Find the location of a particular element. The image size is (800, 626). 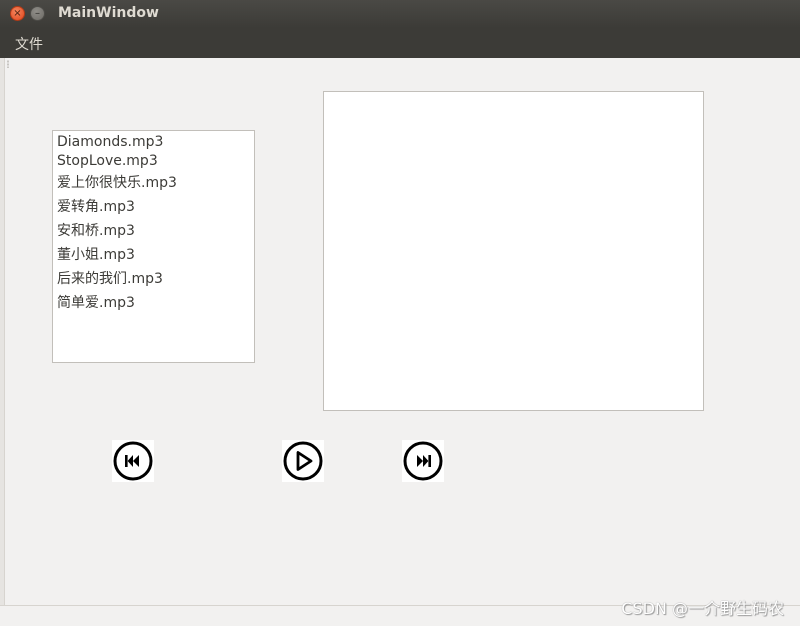

play-icon is located at coordinates (303, 461).